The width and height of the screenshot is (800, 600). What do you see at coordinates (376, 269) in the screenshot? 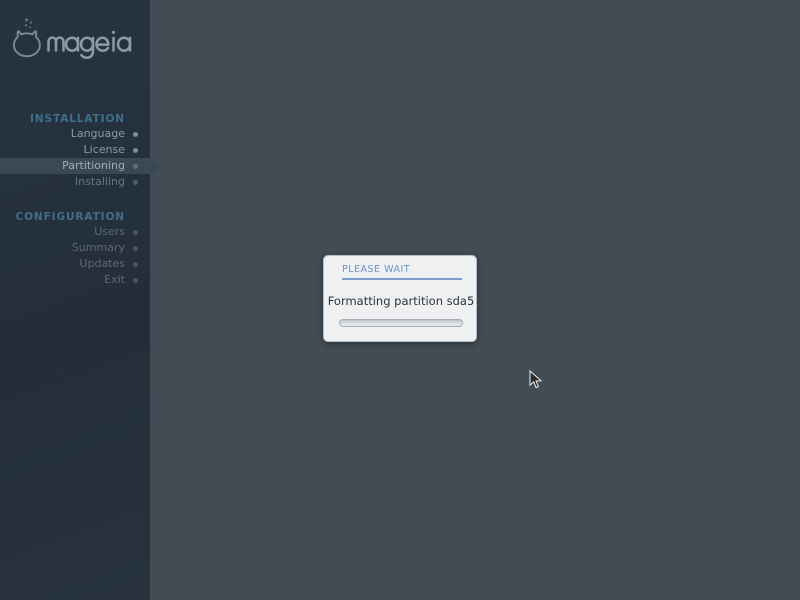
I see `dialog-title: PLEASE WAIT` at bounding box center [376, 269].